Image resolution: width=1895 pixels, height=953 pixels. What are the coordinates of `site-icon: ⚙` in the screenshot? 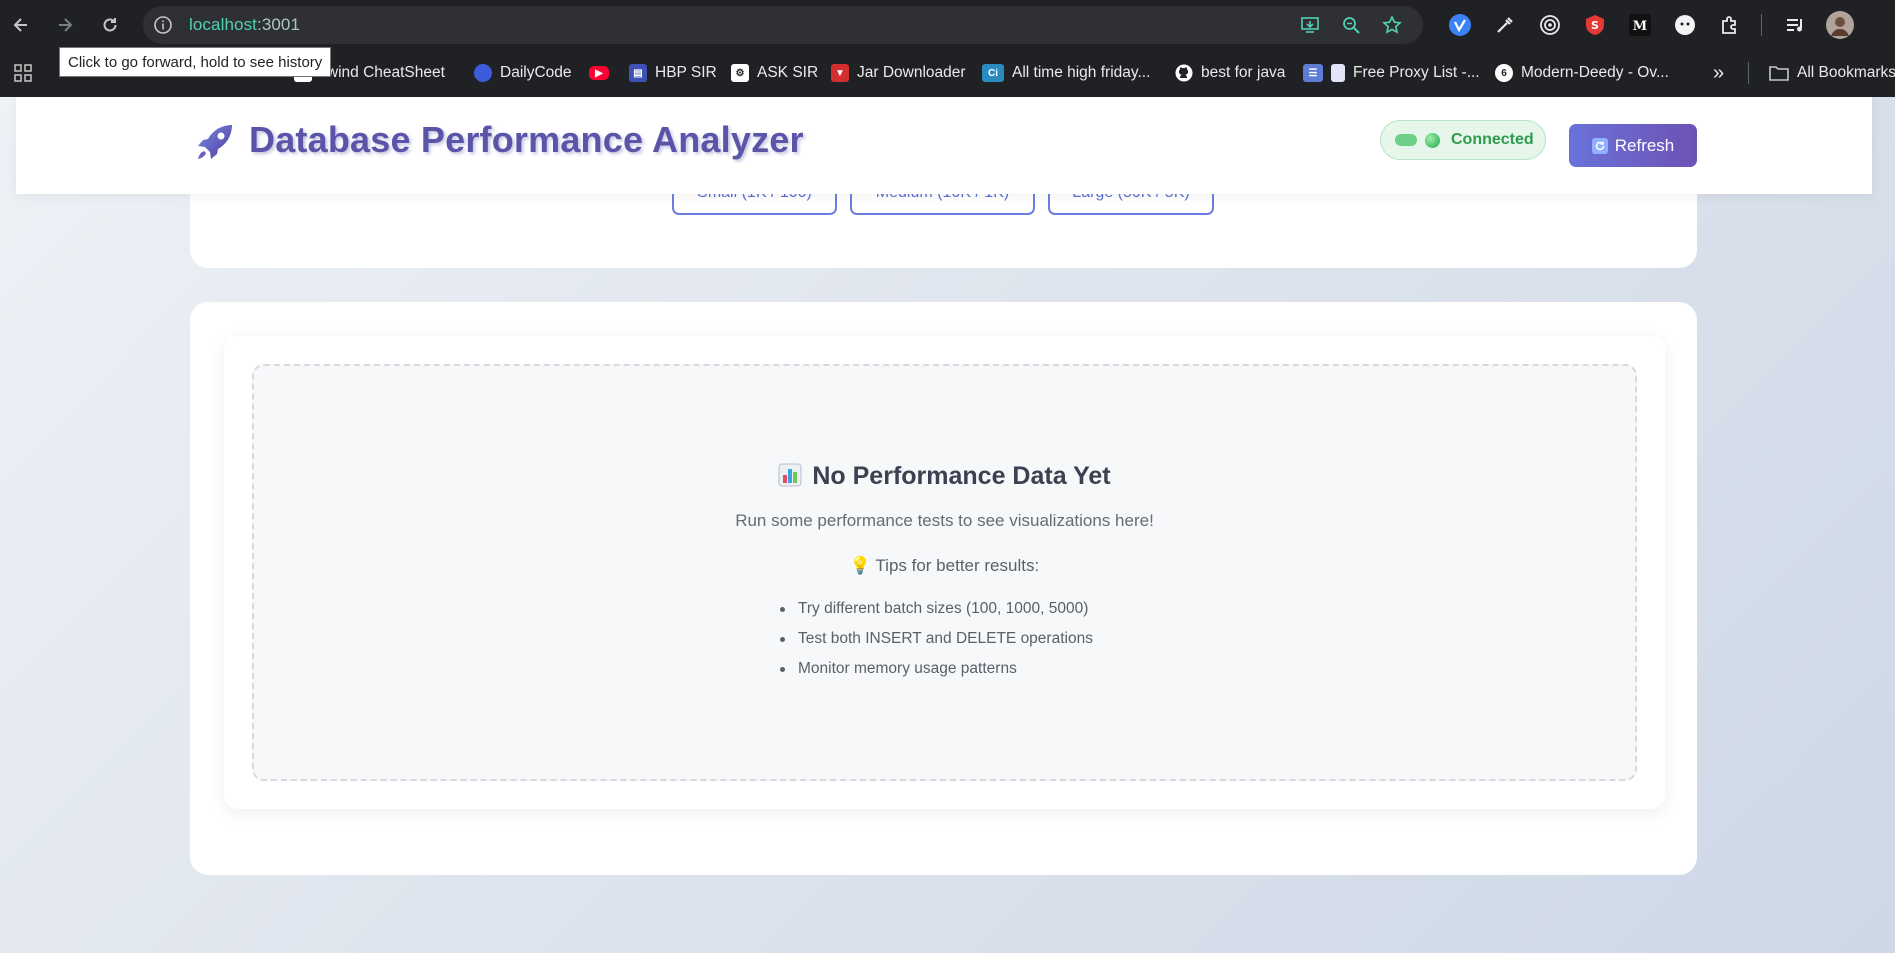 It's located at (740, 73).